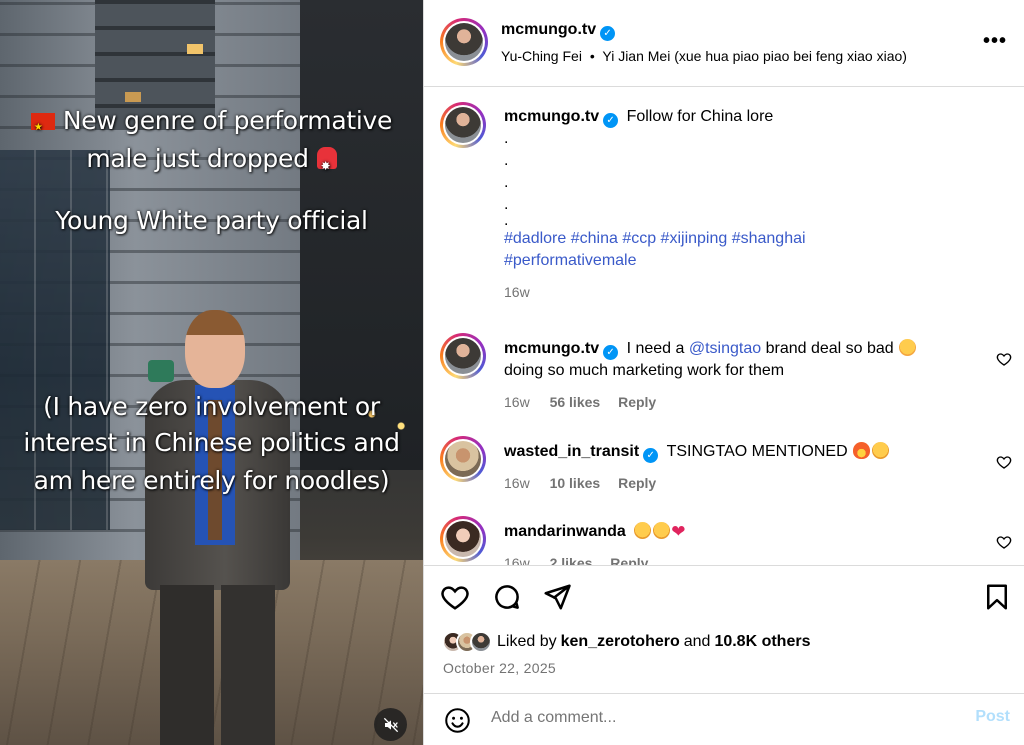 The height and width of the screenshot is (745, 1024). Describe the element at coordinates (908, 347) in the screenshot. I see `crying-face-icon` at that location.